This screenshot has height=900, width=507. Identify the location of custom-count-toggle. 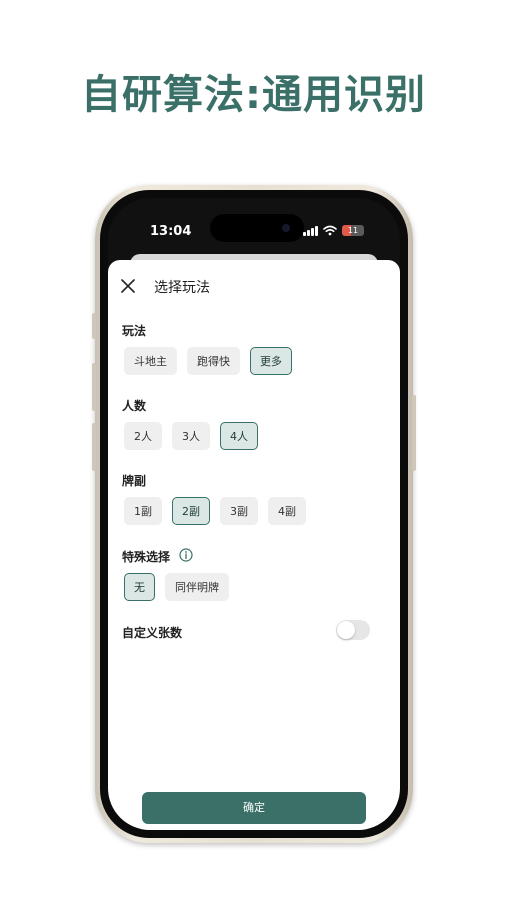
(353, 630).